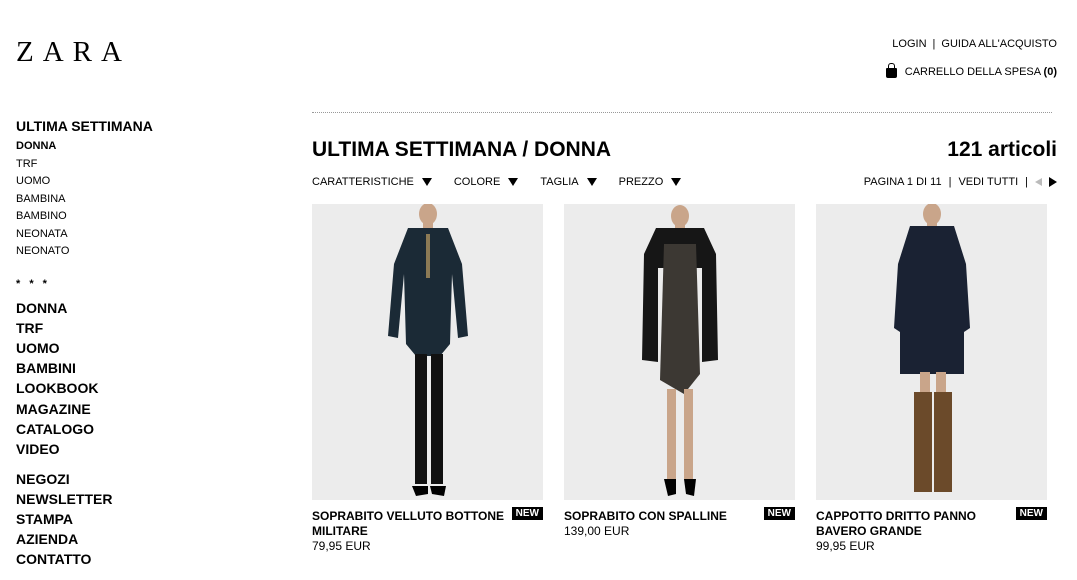 The image size is (1077, 580). What do you see at coordinates (409, 524) in the screenshot?
I see `product-name: SOPRABITO VELLUTO BOTTONE MILITARE` at bounding box center [409, 524].